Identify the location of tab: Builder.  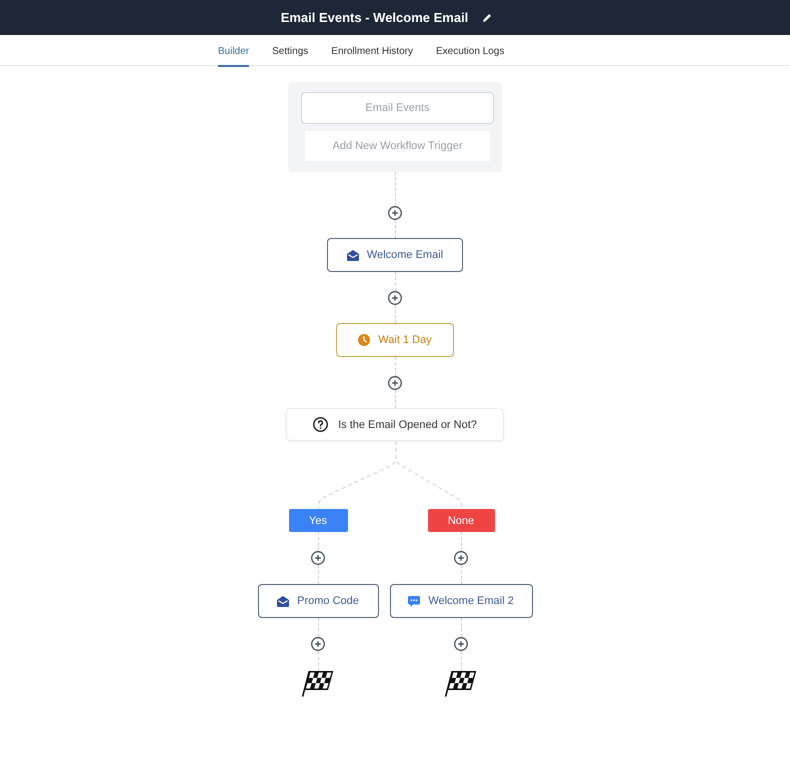
(234, 51).